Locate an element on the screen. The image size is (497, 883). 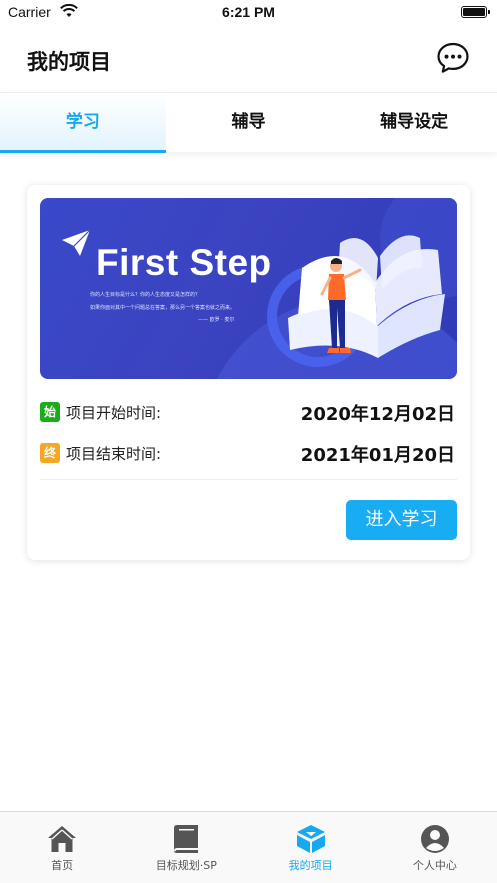
banner-subtitle-line-2: 如果你面对其中一个问题总在答案，那么另一个答案也就之而来。 is located at coordinates (163, 308).